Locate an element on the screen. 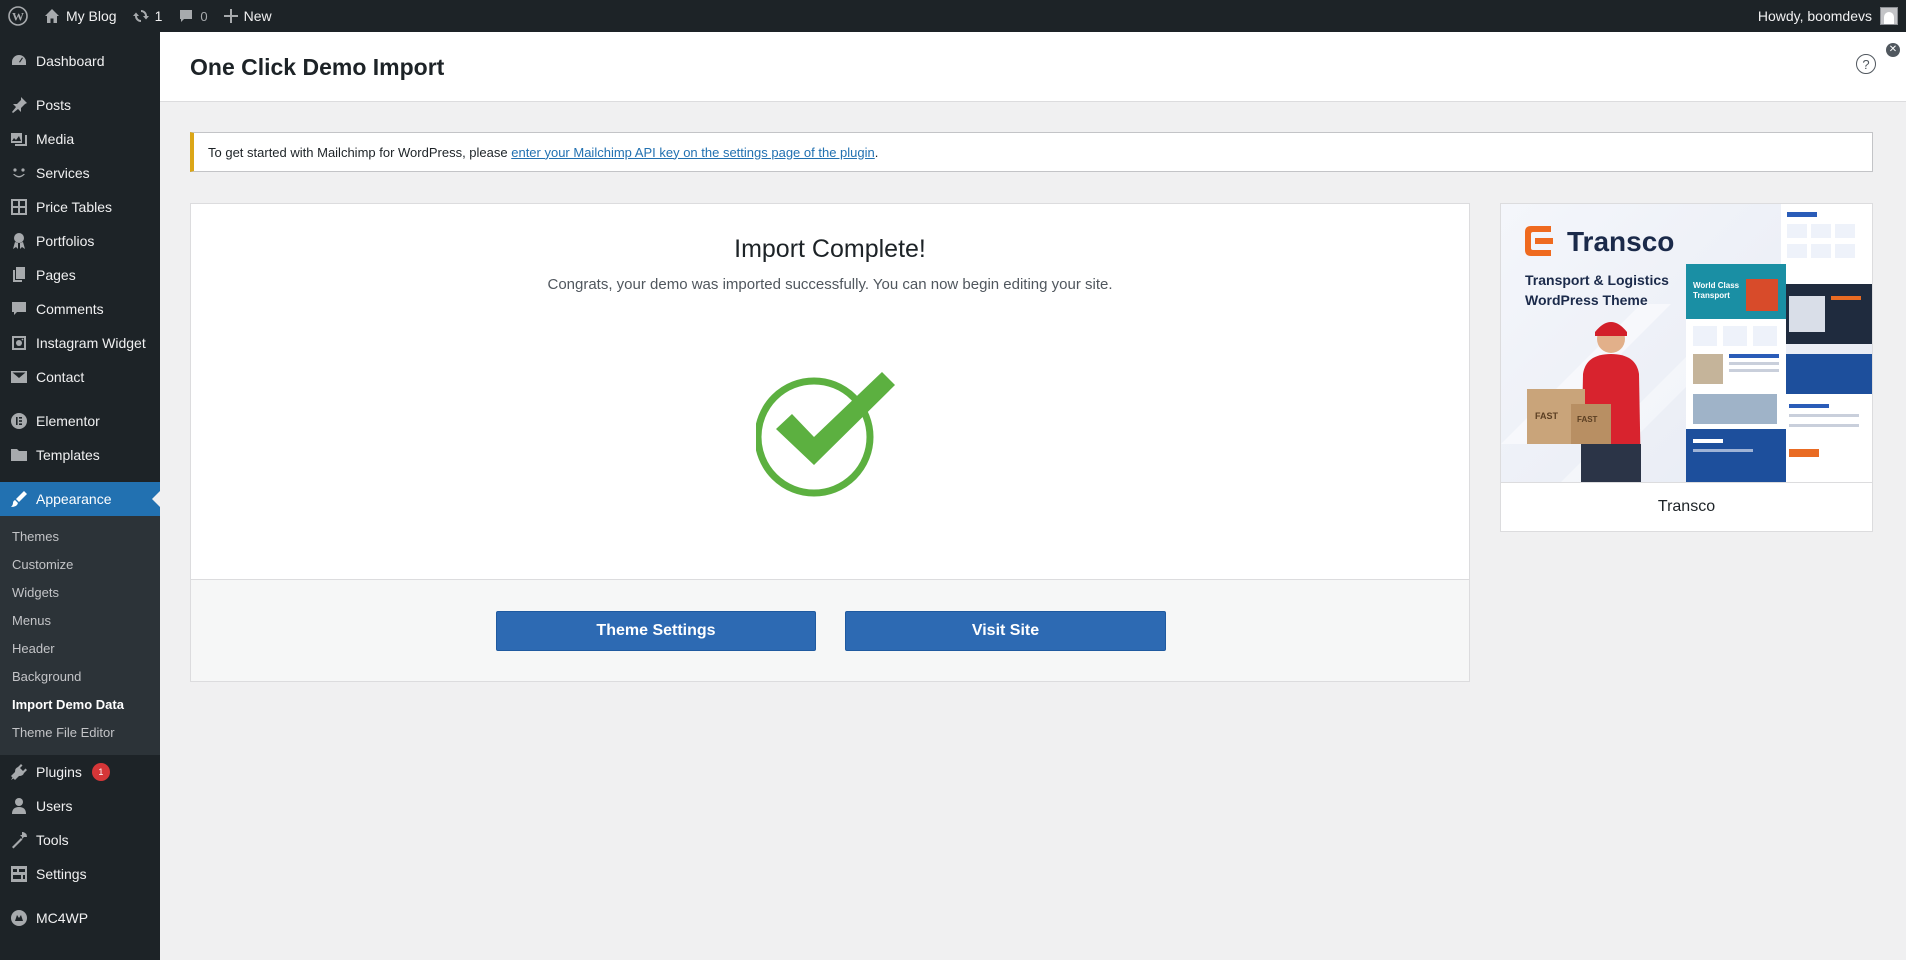 This screenshot has width=1906, height=960. site-name: My Blog is located at coordinates (91, 16).